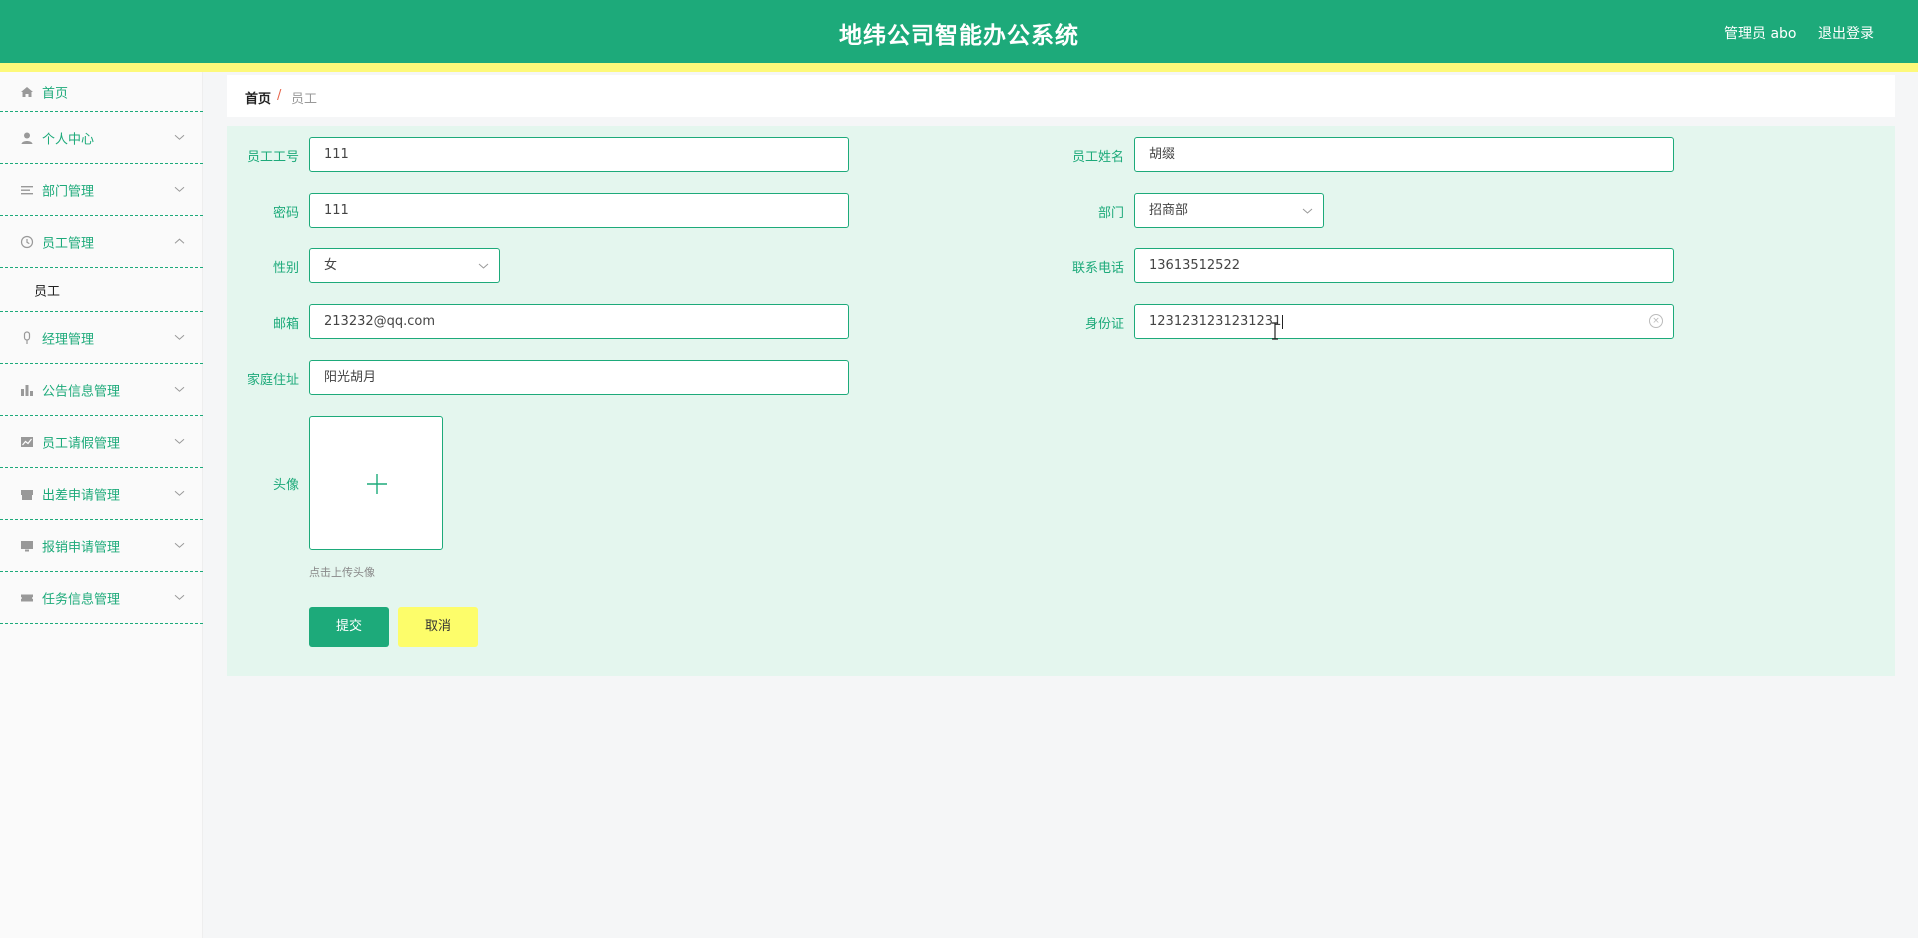 This screenshot has height=938, width=1918. Describe the element at coordinates (285, 268) in the screenshot. I see `gender-label: 性别` at that location.